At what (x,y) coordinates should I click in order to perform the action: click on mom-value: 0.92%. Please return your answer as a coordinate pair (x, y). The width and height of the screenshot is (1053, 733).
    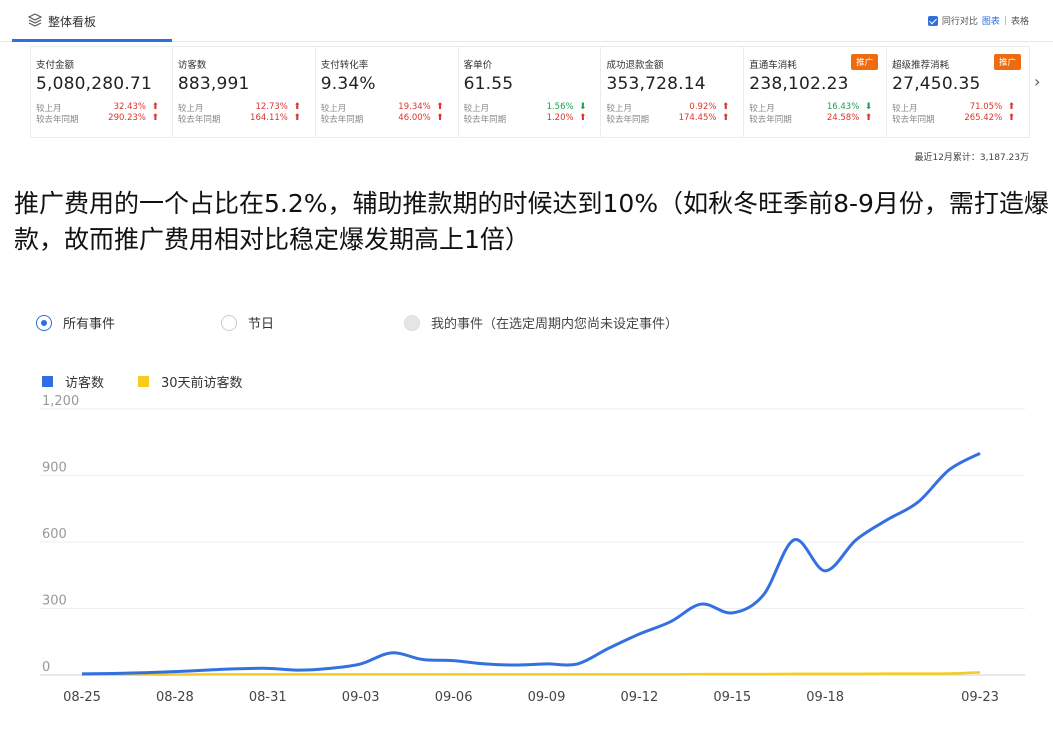
    Looking at the image, I should click on (703, 107).